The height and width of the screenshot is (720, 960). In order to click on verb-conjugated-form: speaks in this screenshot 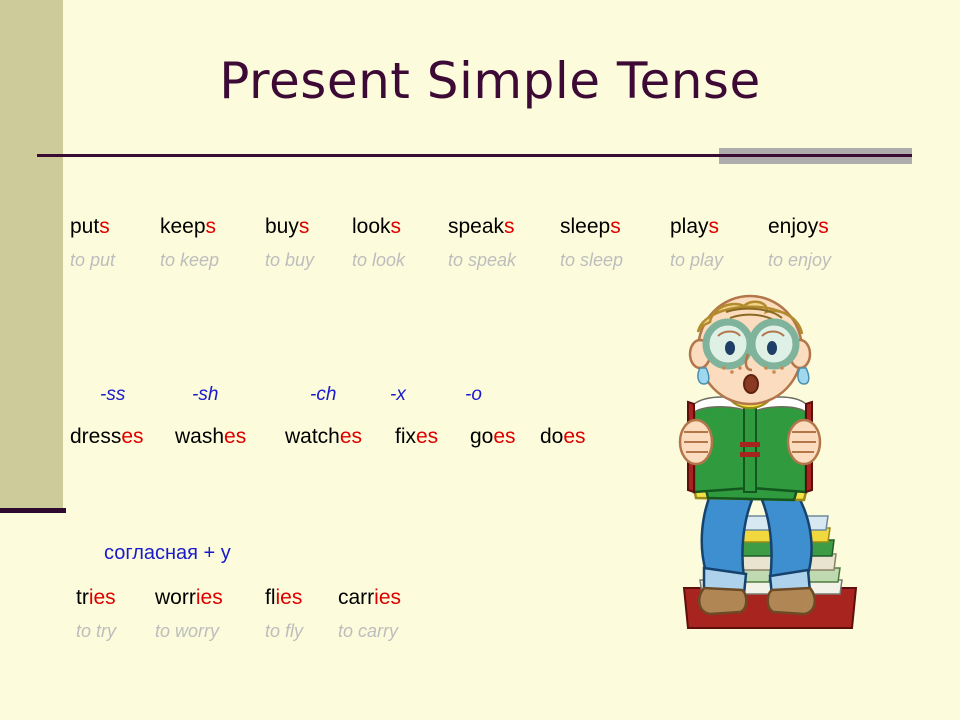, I will do `click(481, 227)`.